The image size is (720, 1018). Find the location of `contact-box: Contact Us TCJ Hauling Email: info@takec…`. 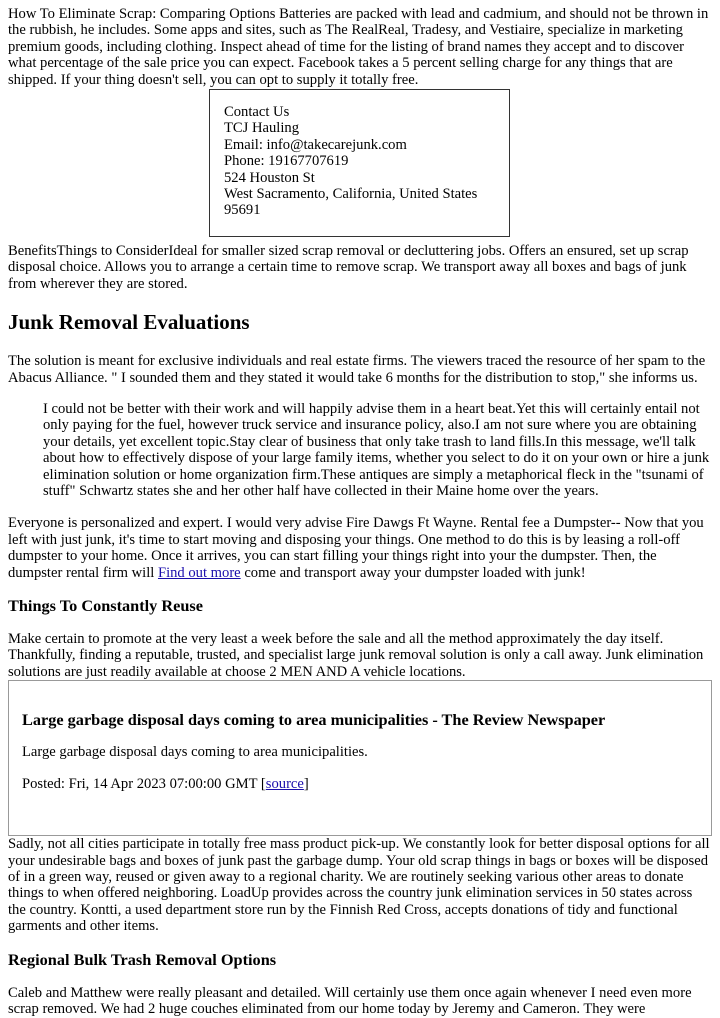

contact-box: Contact Us TCJ Hauling Email: info@takec… is located at coordinates (359, 163).